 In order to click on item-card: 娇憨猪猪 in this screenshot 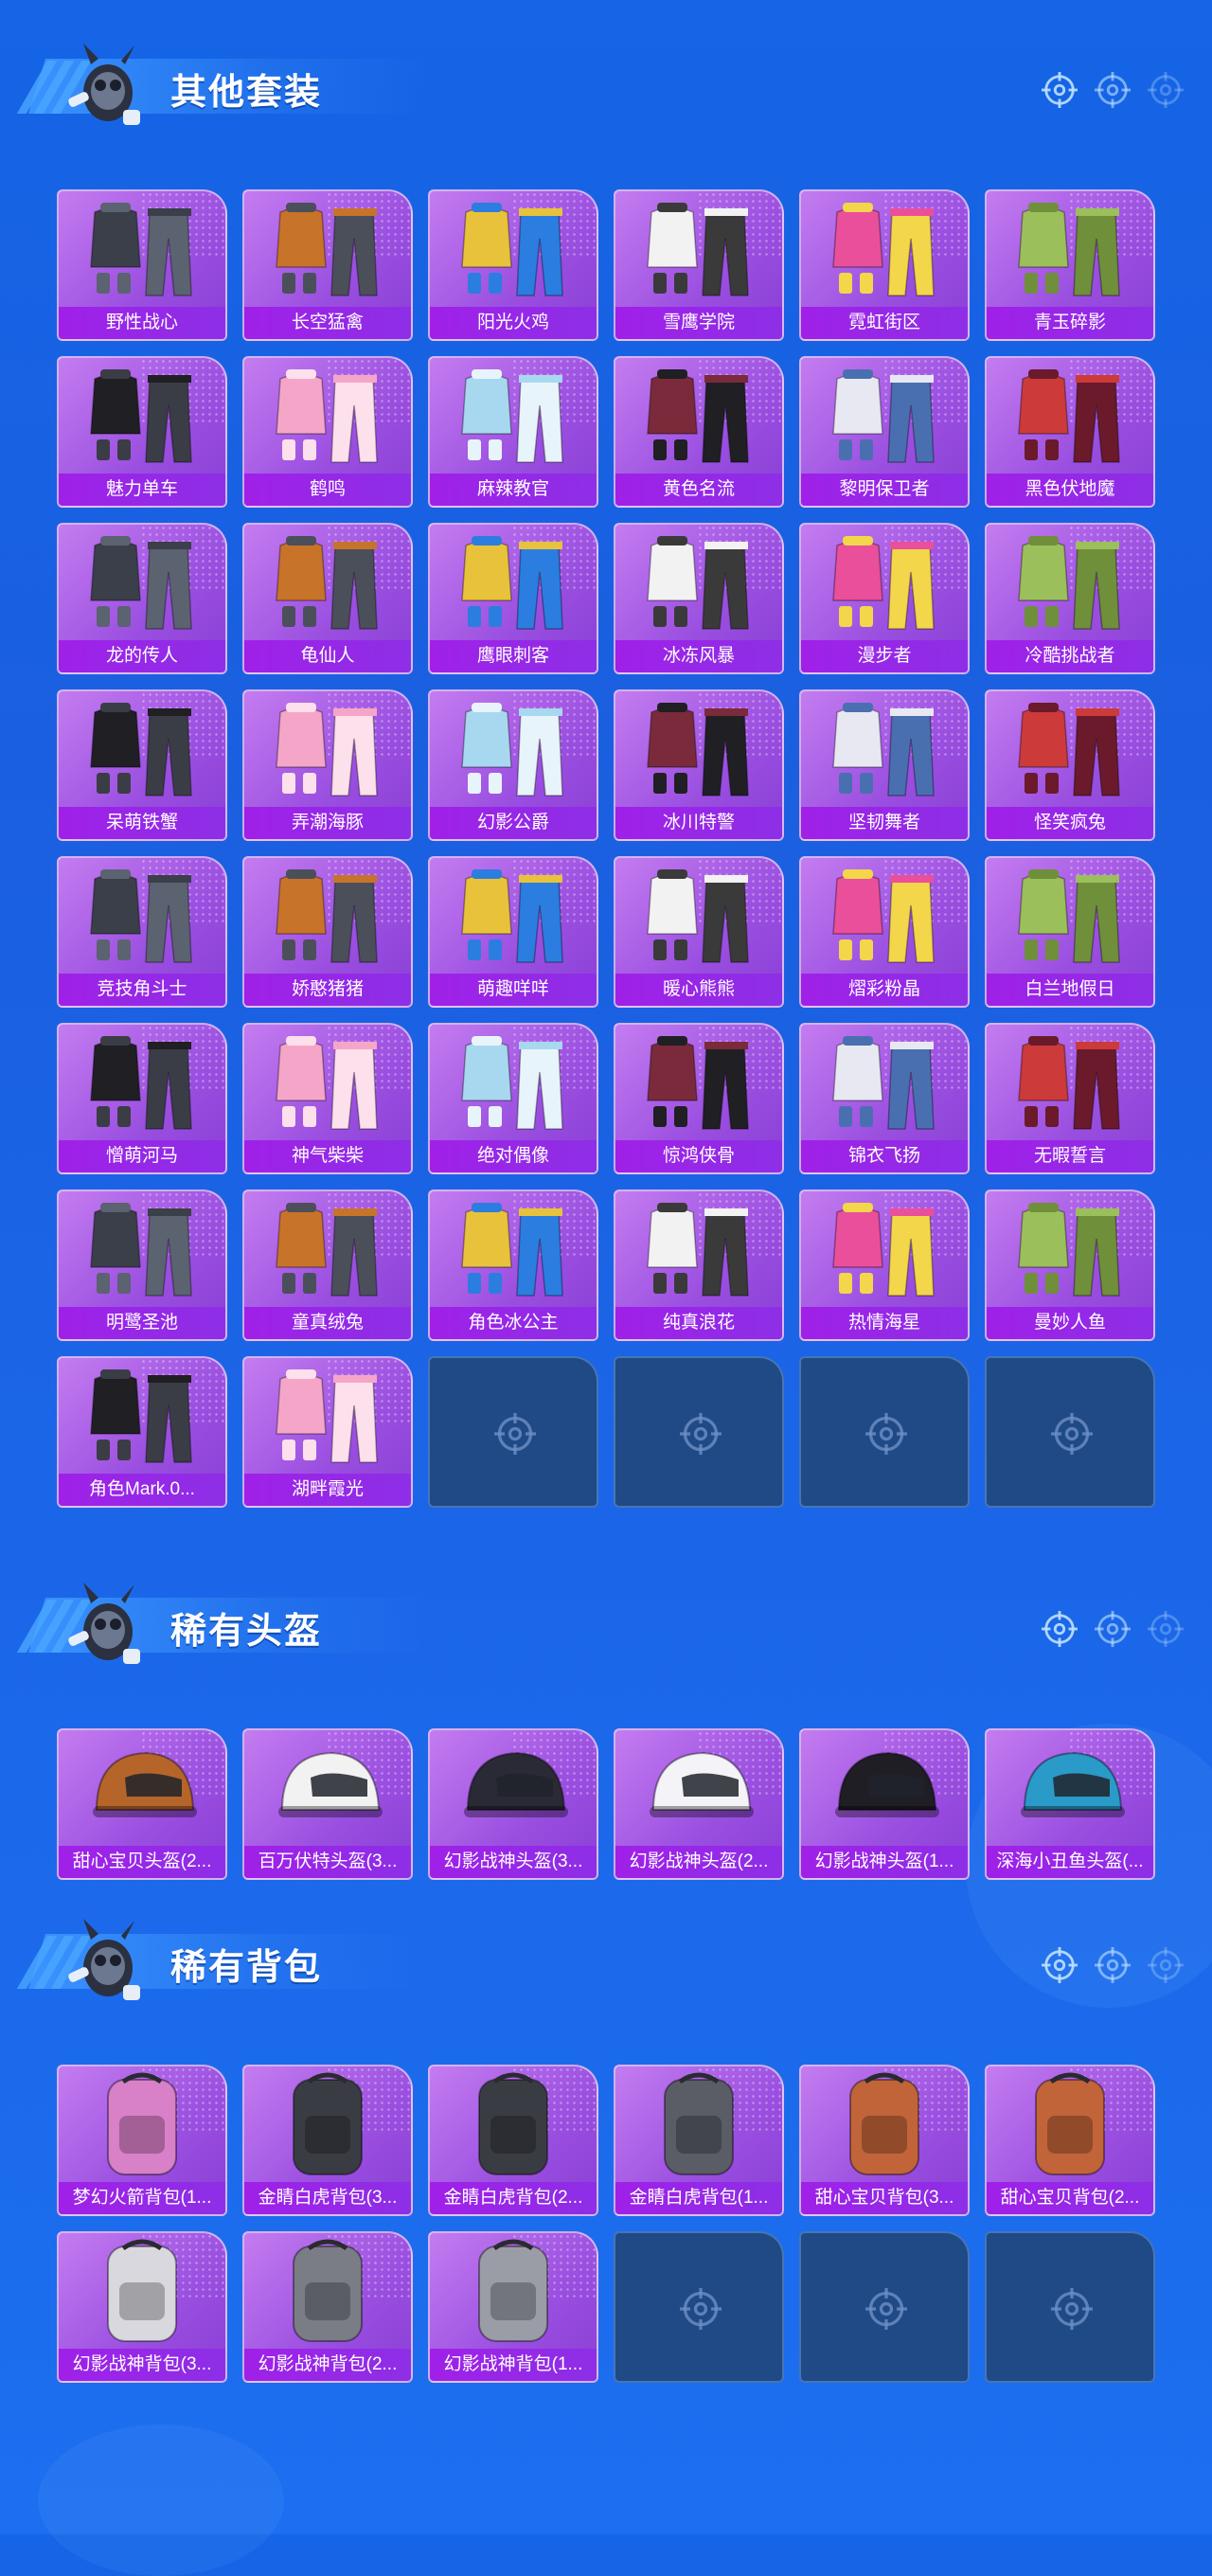, I will do `click(327, 932)`.